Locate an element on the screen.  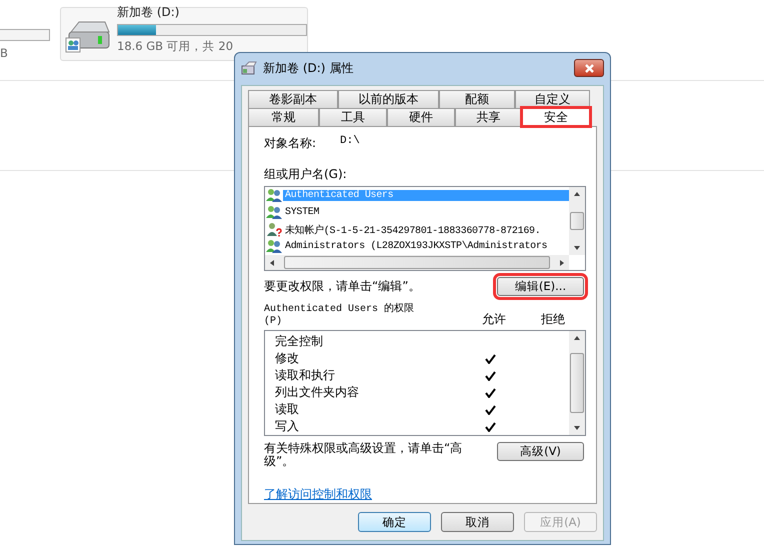
permission-name: 修改 is located at coordinates (287, 358).